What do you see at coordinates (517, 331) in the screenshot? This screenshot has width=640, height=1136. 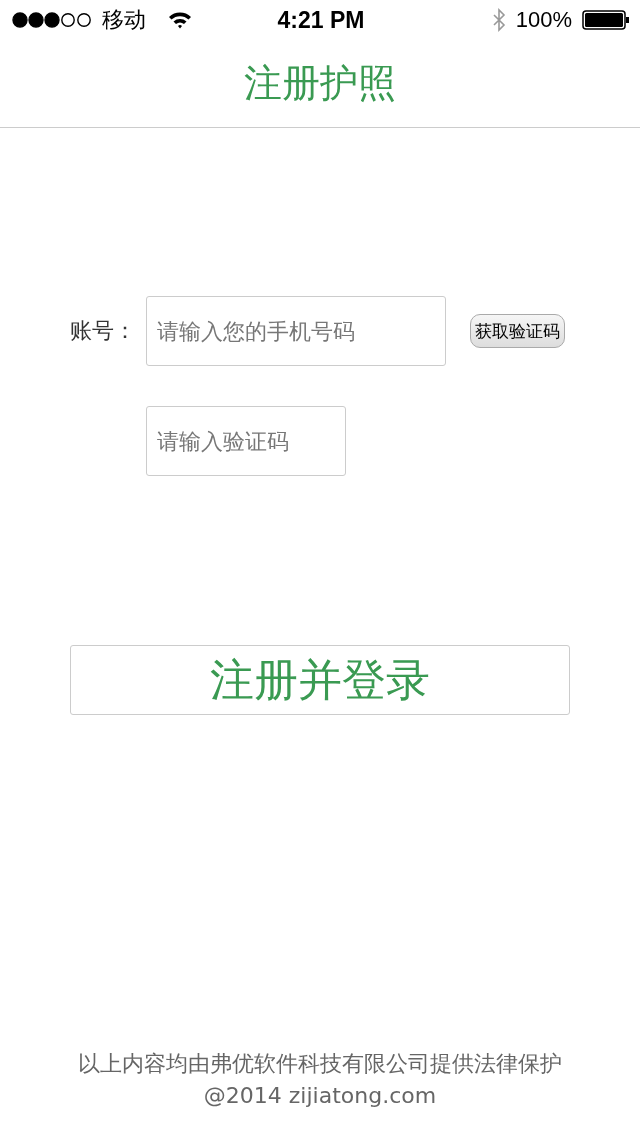 I see `get-code-button: 获取验证码` at bounding box center [517, 331].